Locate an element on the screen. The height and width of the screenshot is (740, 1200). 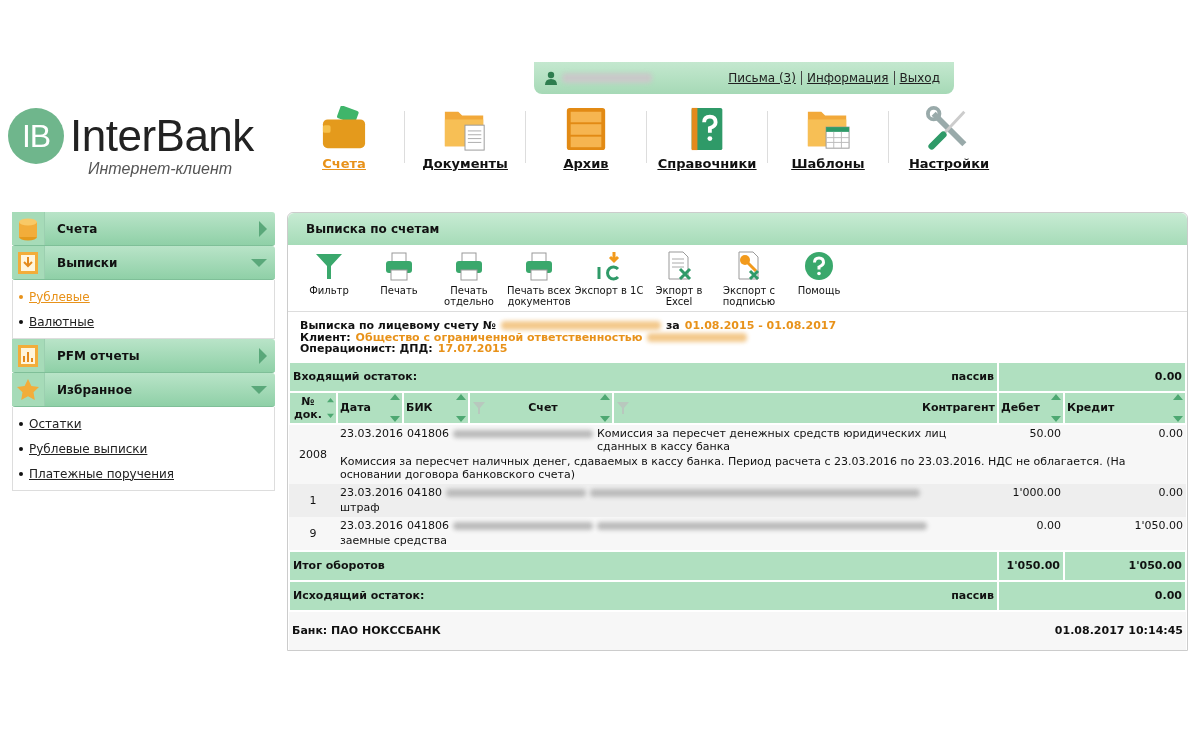
nav-item: Документы is located at coordinates (465, 138).